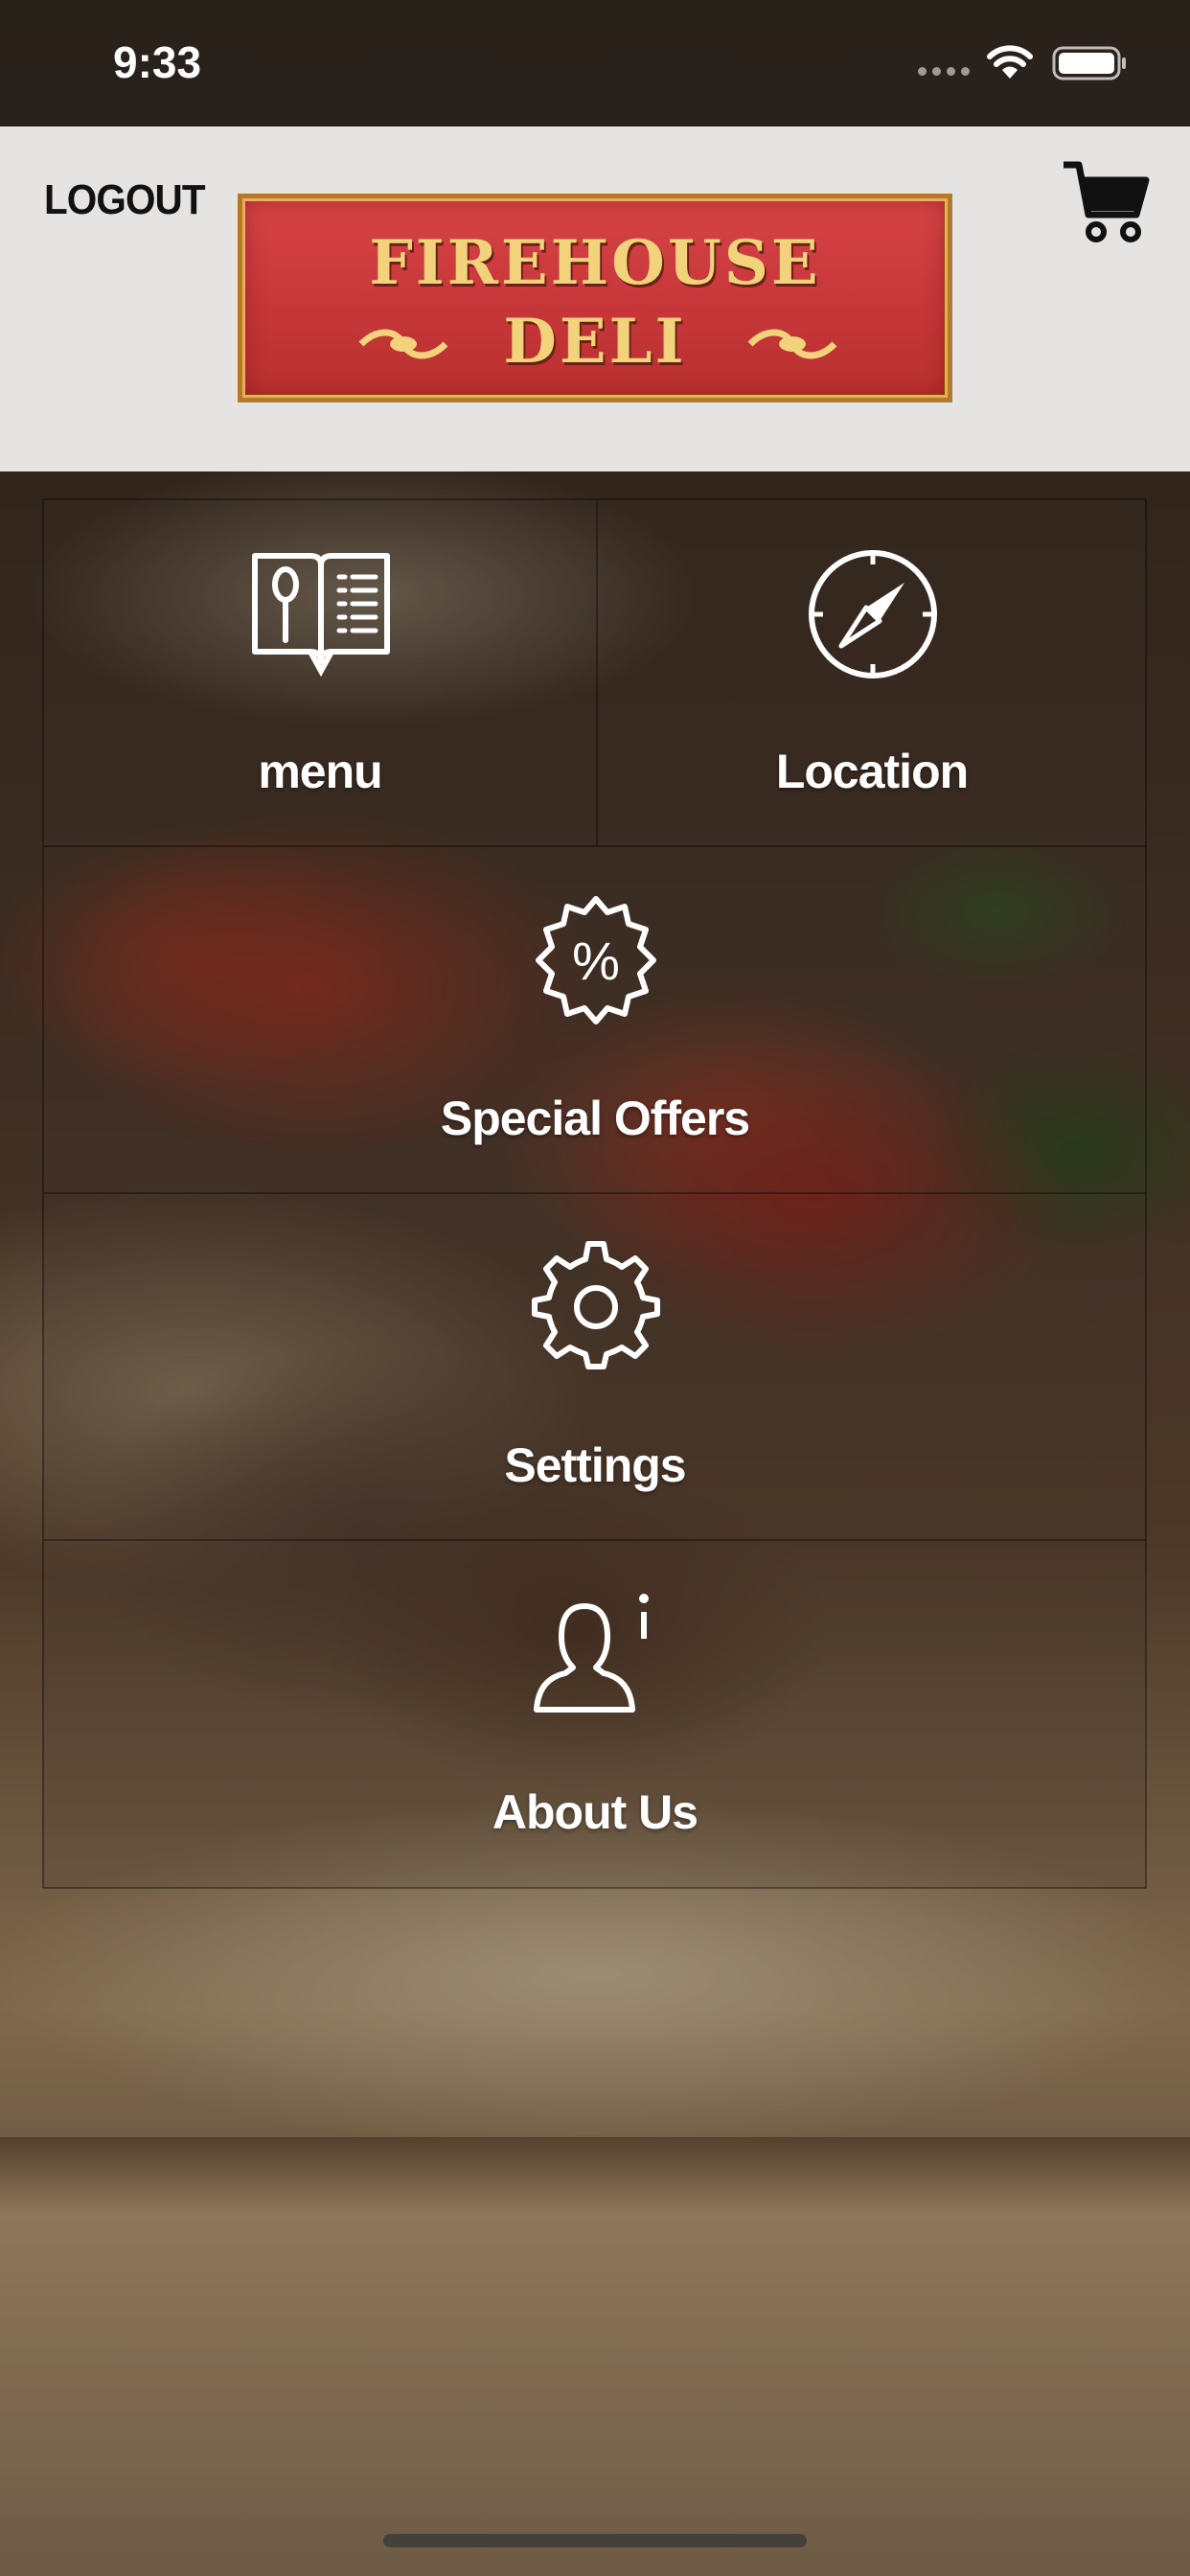  What do you see at coordinates (595, 2540) in the screenshot?
I see `home-indicator` at bounding box center [595, 2540].